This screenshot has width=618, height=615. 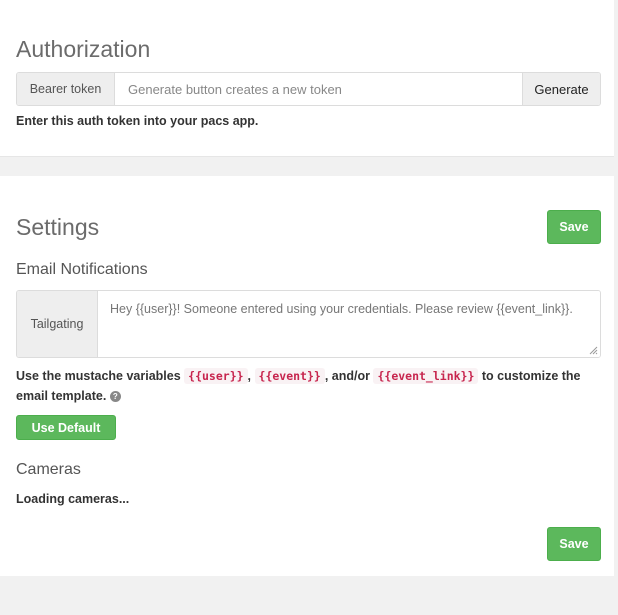 I want to click on question-circle-icon: ?, so click(x=115, y=396).